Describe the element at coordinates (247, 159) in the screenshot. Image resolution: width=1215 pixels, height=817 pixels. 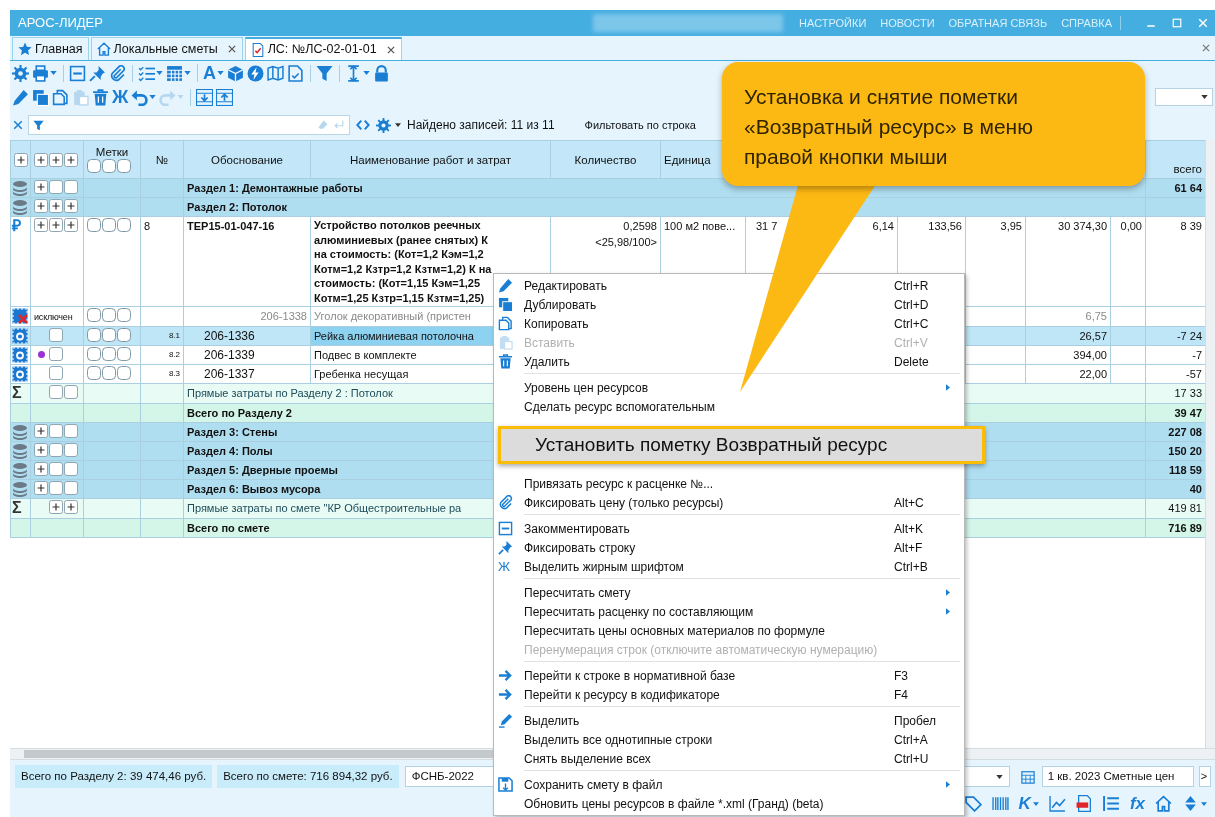
I see `column-header: Обоснование` at that location.